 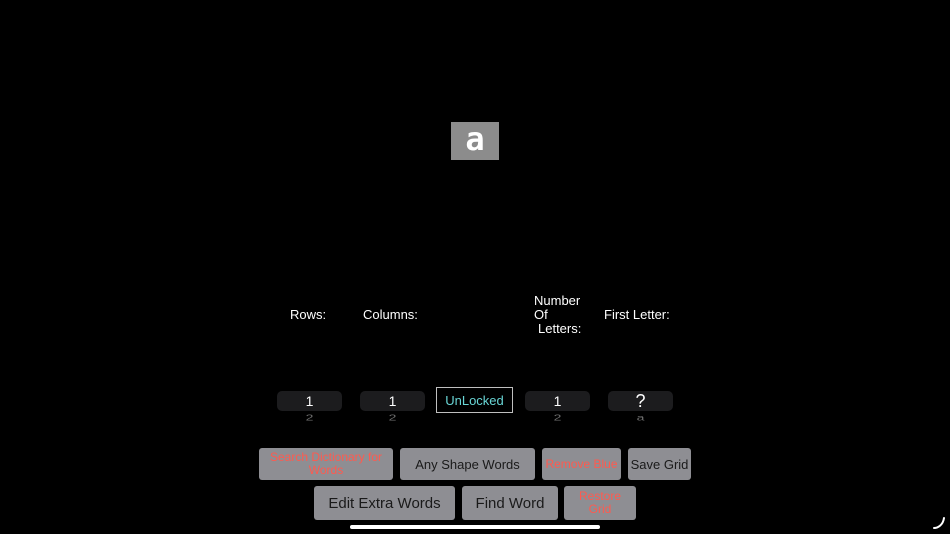 I want to click on number-of-letters-label-line1: Number, so click(x=557, y=300).